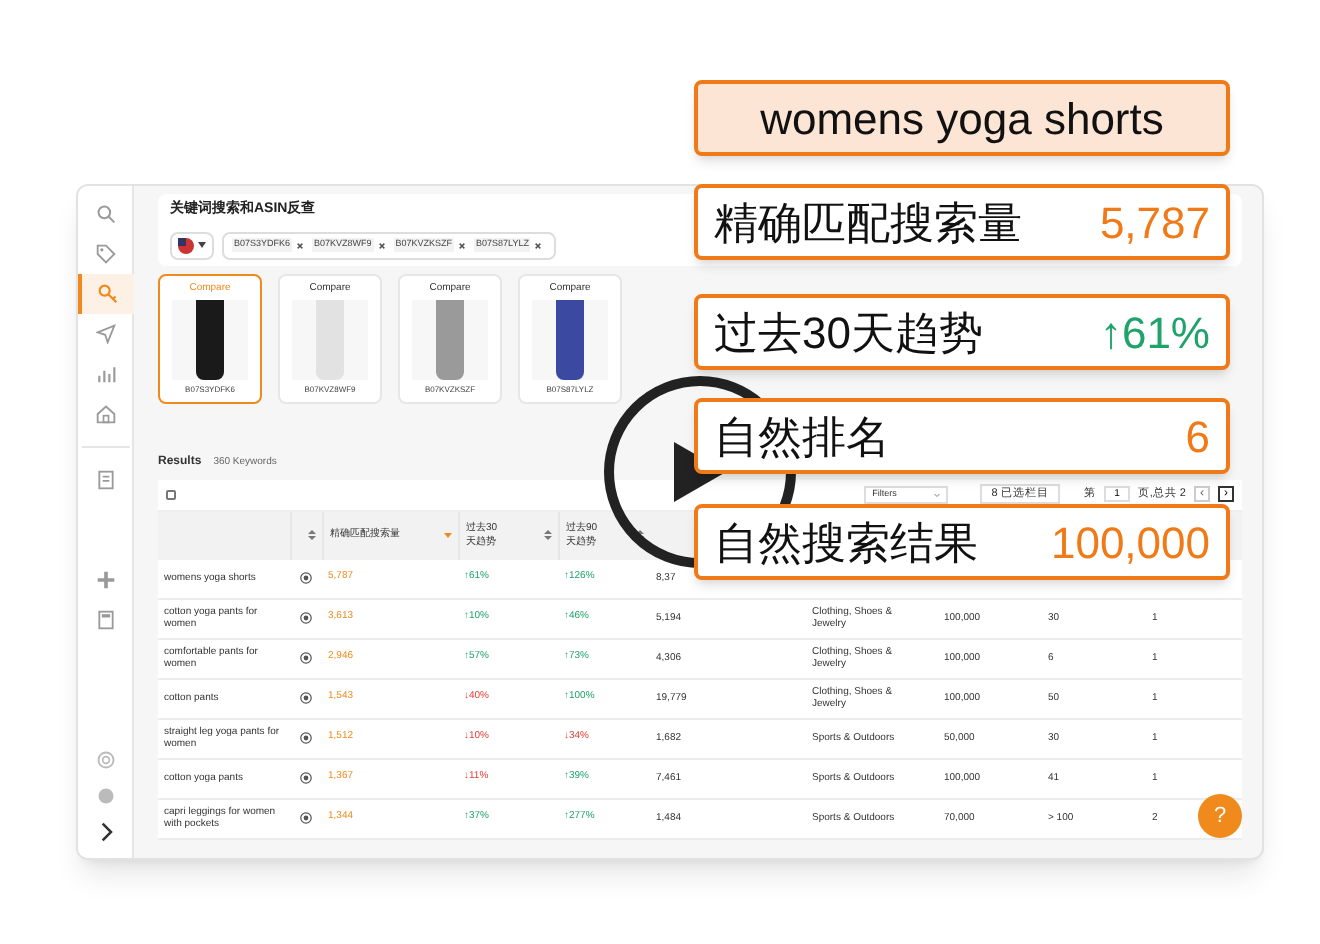 The width and height of the screenshot is (1320, 944). I want to click on flag-icon, so click(186, 245).